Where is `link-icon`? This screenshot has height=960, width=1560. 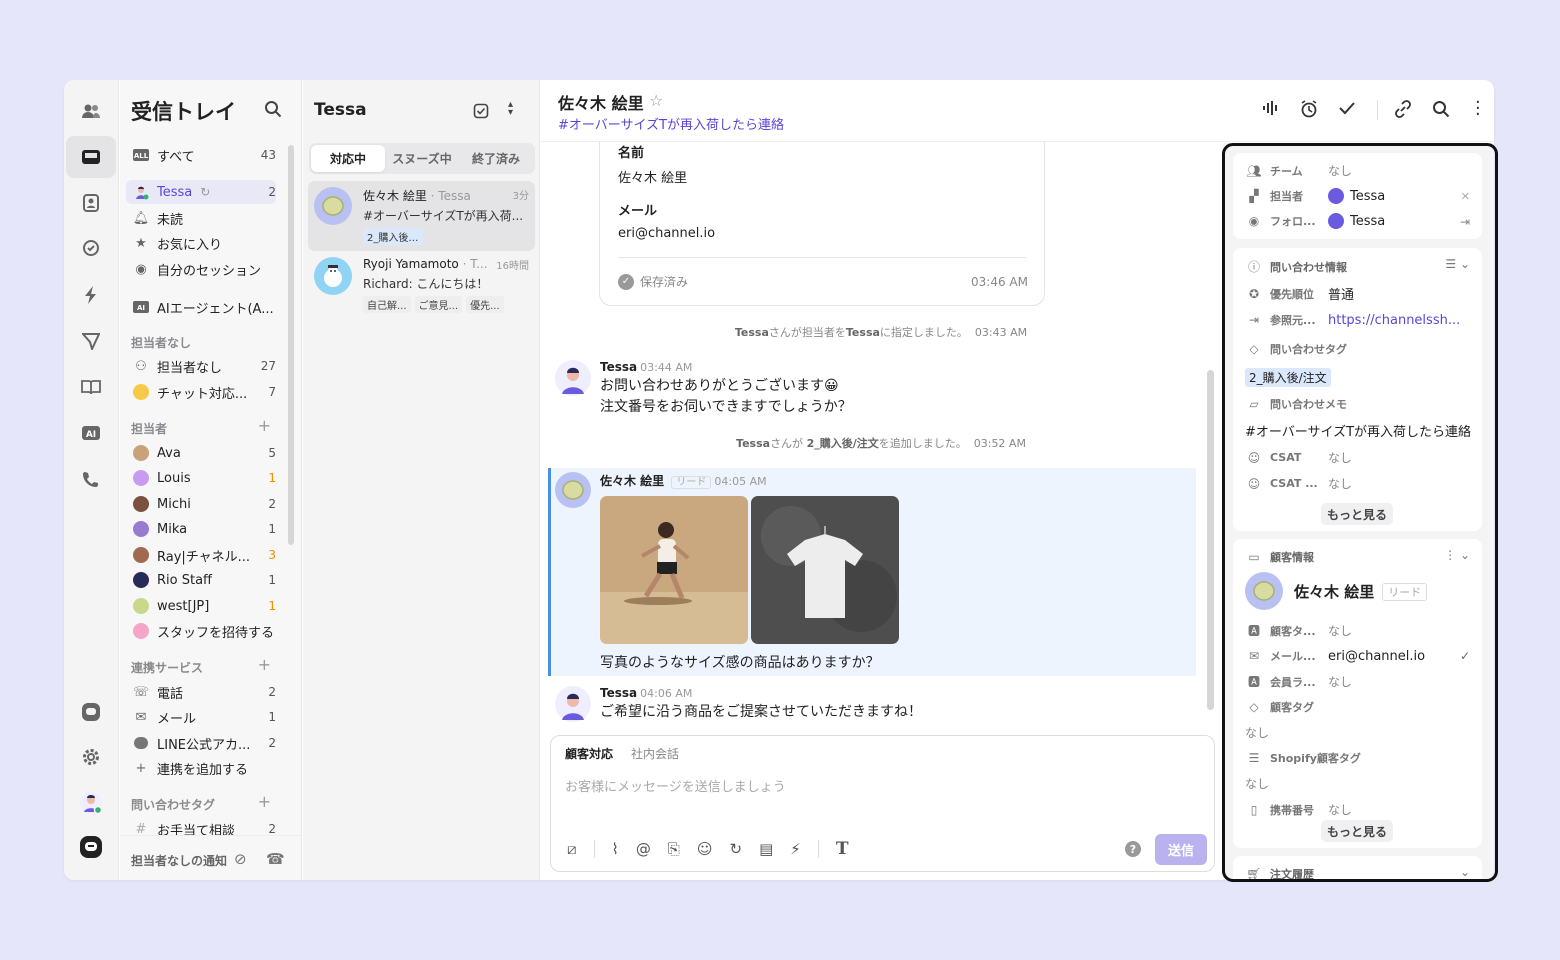
link-icon is located at coordinates (1403, 111).